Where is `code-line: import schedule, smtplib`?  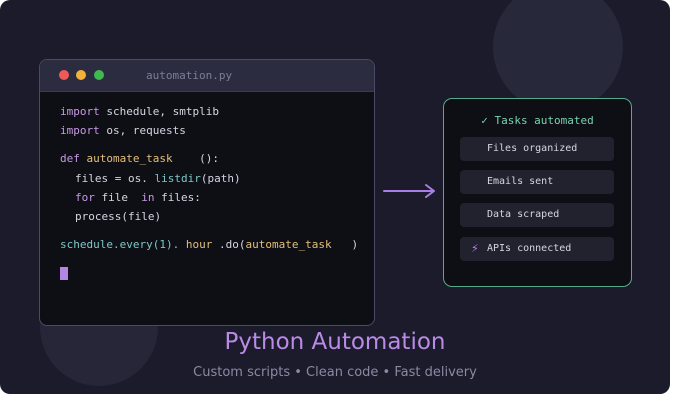
code-line: import schedule, smtplib is located at coordinates (139, 112).